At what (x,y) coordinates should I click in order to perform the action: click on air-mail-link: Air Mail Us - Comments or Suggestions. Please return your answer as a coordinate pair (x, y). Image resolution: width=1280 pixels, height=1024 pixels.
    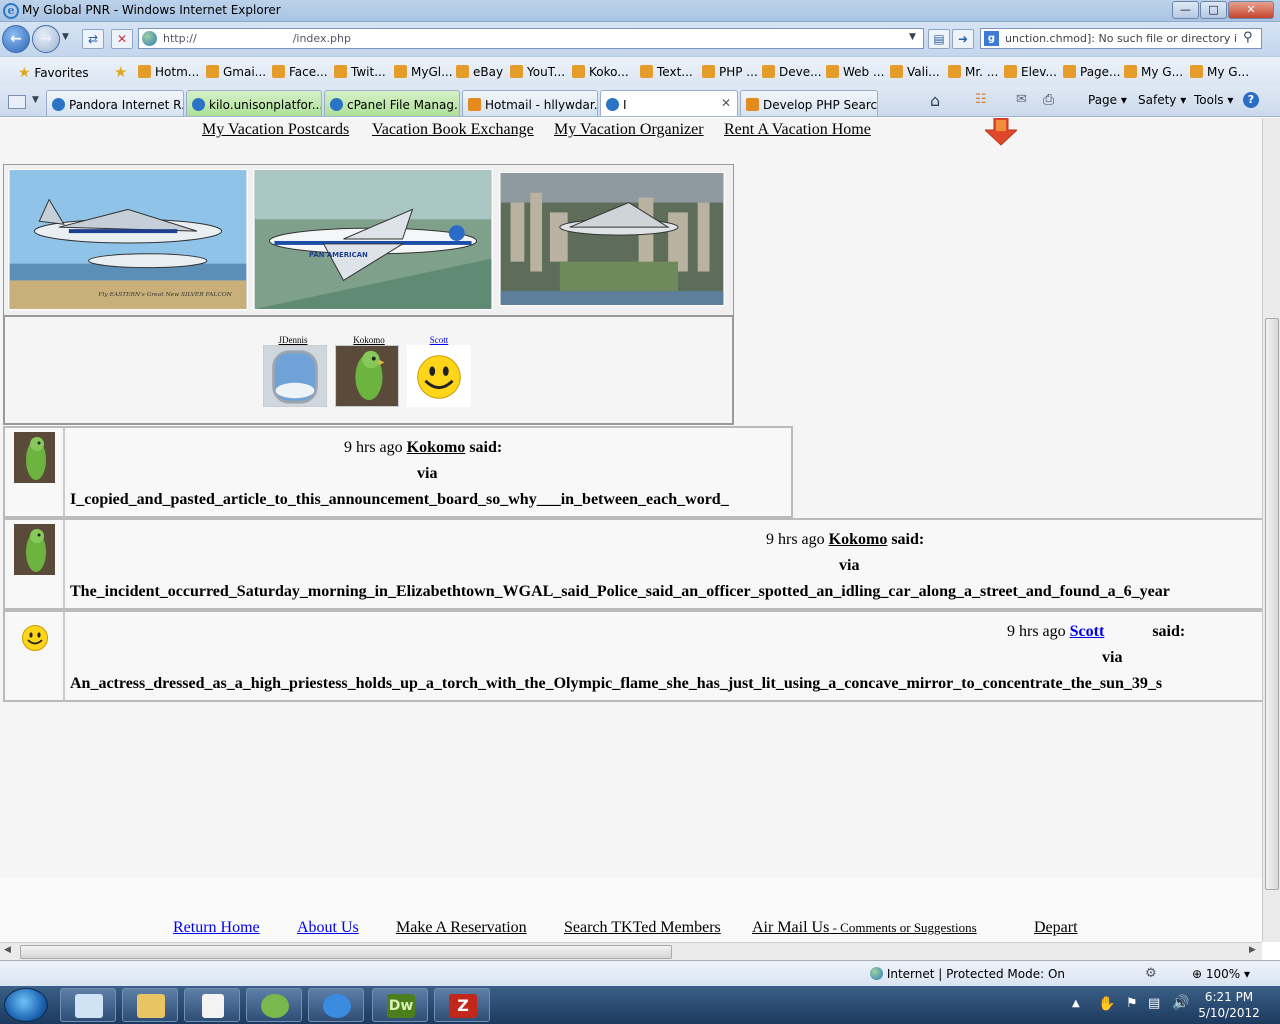
    Looking at the image, I should click on (864, 928).